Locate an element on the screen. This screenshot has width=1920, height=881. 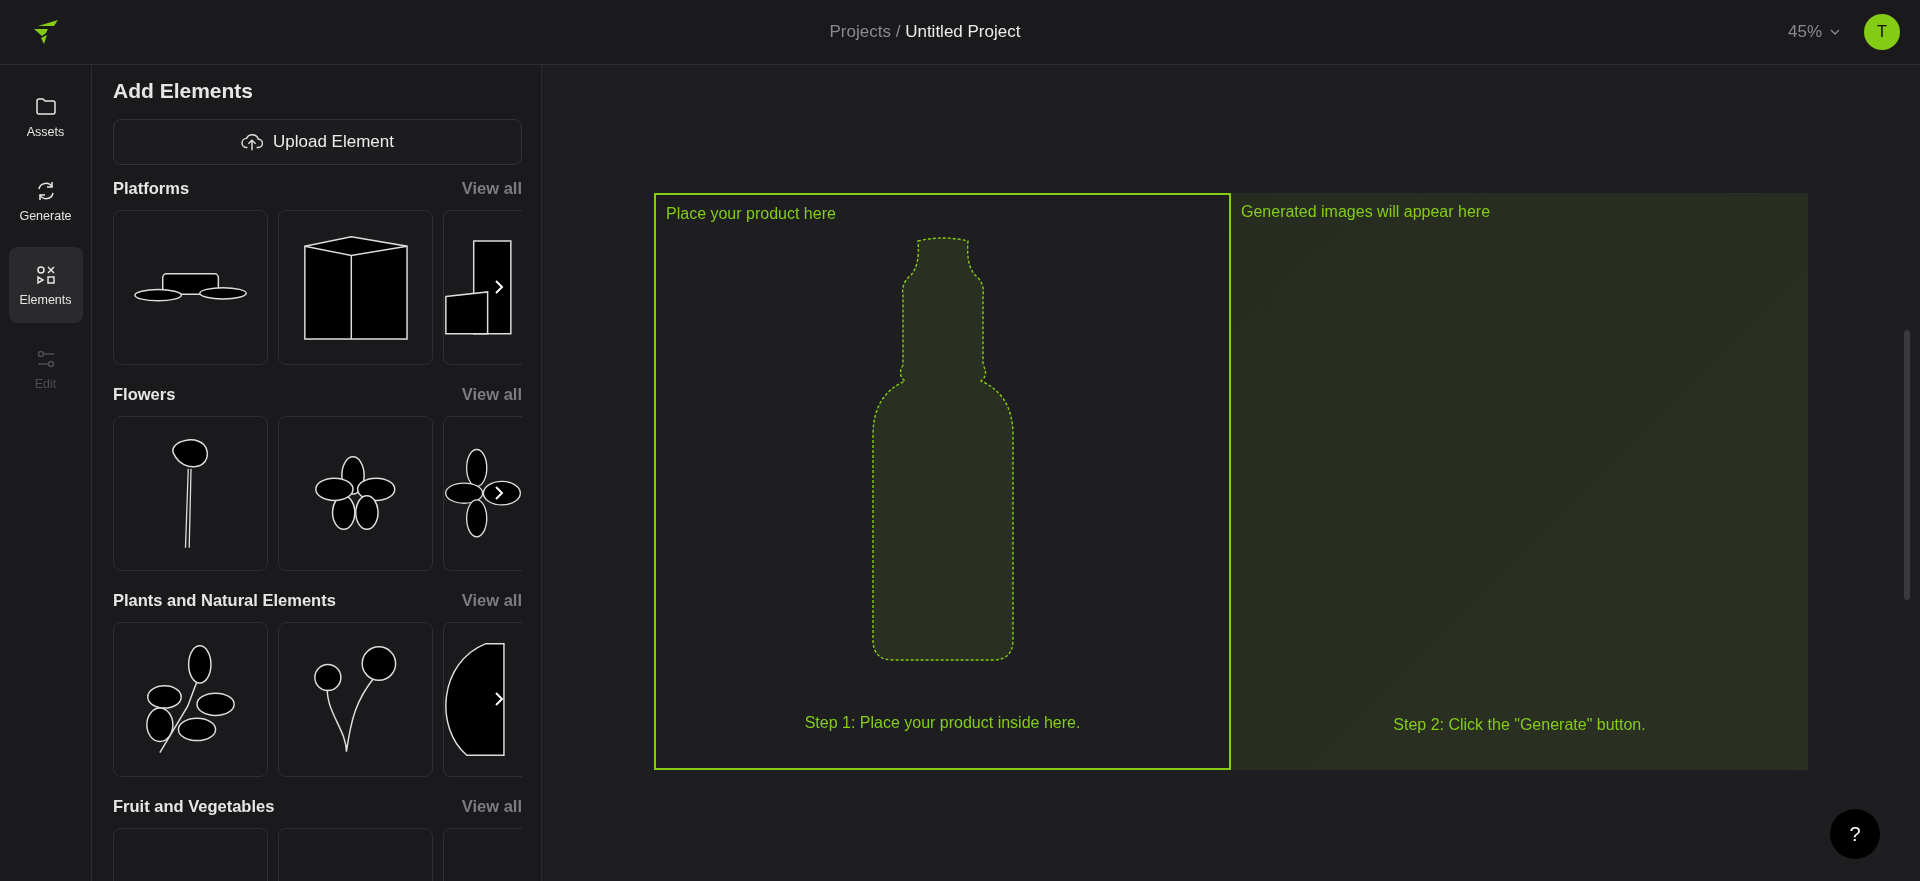
frame-label: Generated images will appear here is located at coordinates (1365, 212).